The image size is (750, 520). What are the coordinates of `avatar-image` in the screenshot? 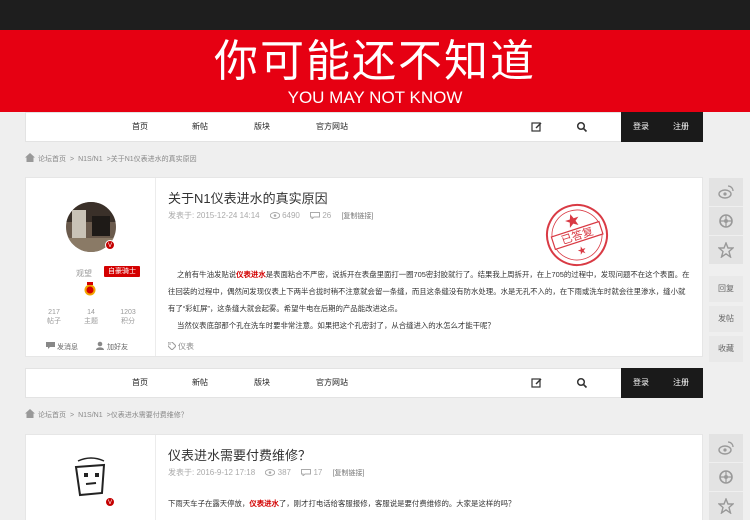 It's located at (91, 476).